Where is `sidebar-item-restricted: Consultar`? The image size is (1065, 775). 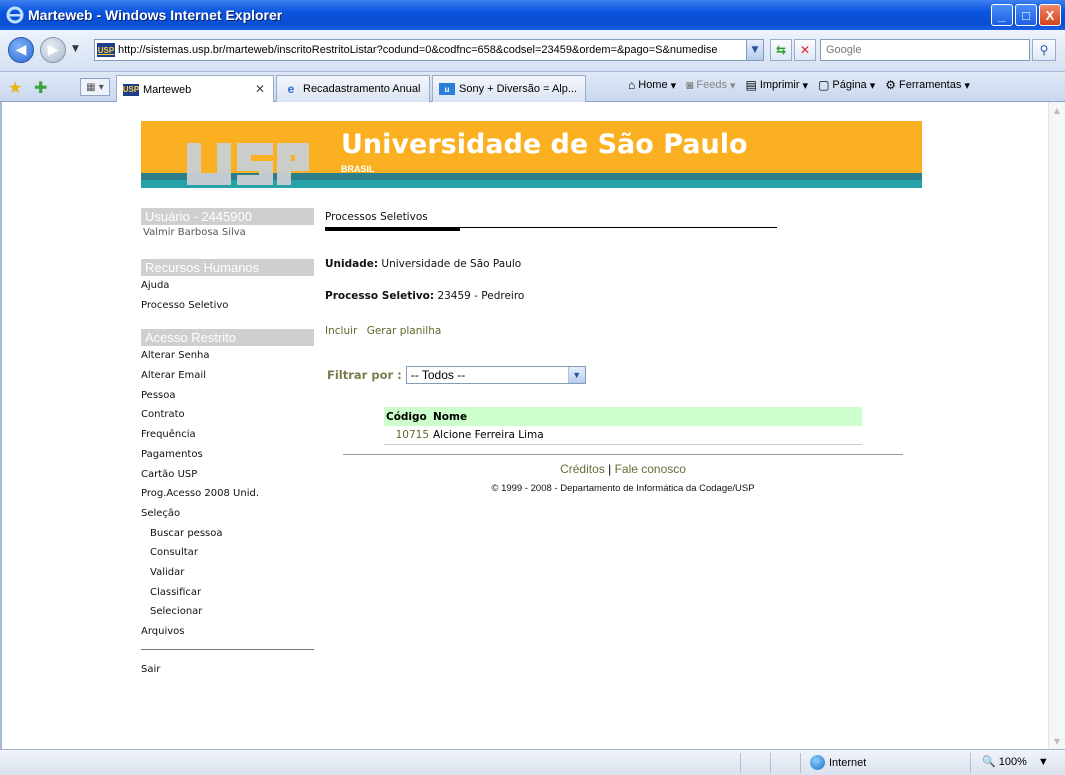
sidebar-item-restricted: Consultar is located at coordinates (228, 553).